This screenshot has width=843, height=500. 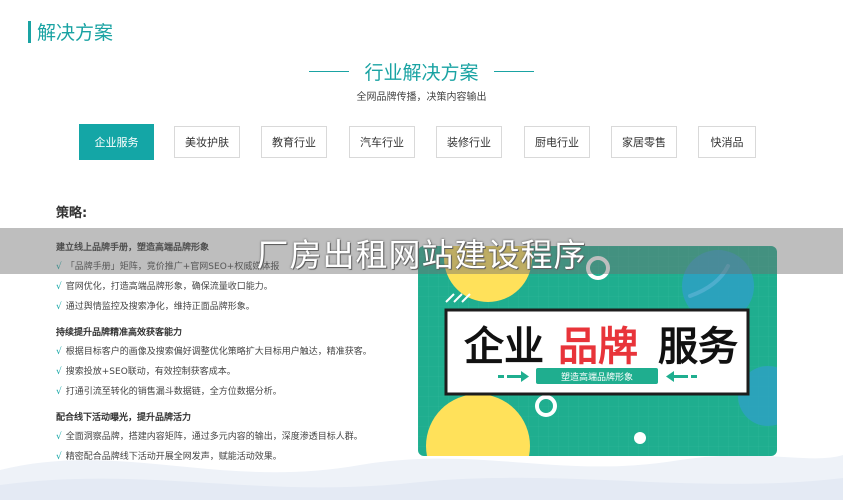 I want to click on strategy-item: √ 通过舆情监控及搜索净化，维持正面品牌形象。, so click(x=155, y=307).